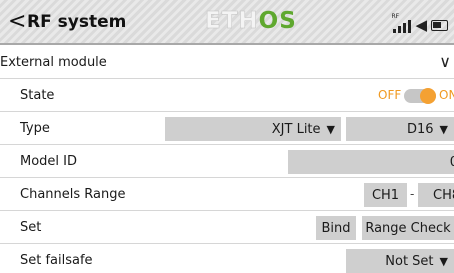  Describe the element at coordinates (296, 129) in the screenshot. I see `protocol-value: XJT Lite` at that location.